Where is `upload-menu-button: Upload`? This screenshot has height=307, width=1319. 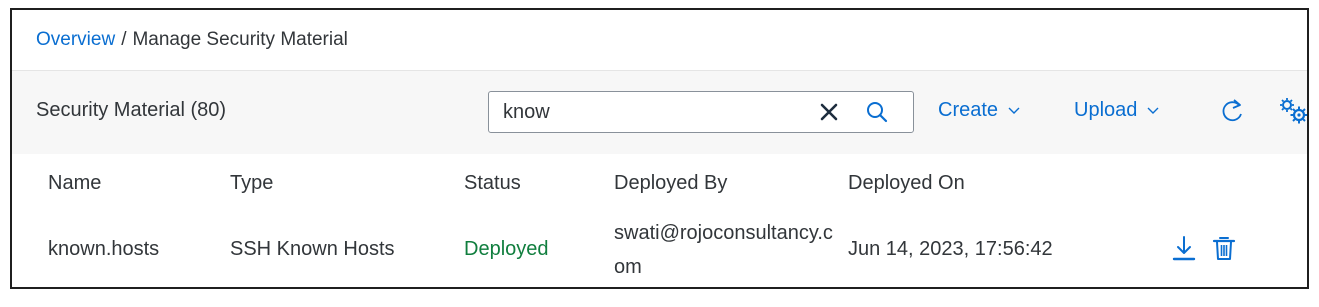
upload-menu-button: Upload is located at coordinates (1116, 110).